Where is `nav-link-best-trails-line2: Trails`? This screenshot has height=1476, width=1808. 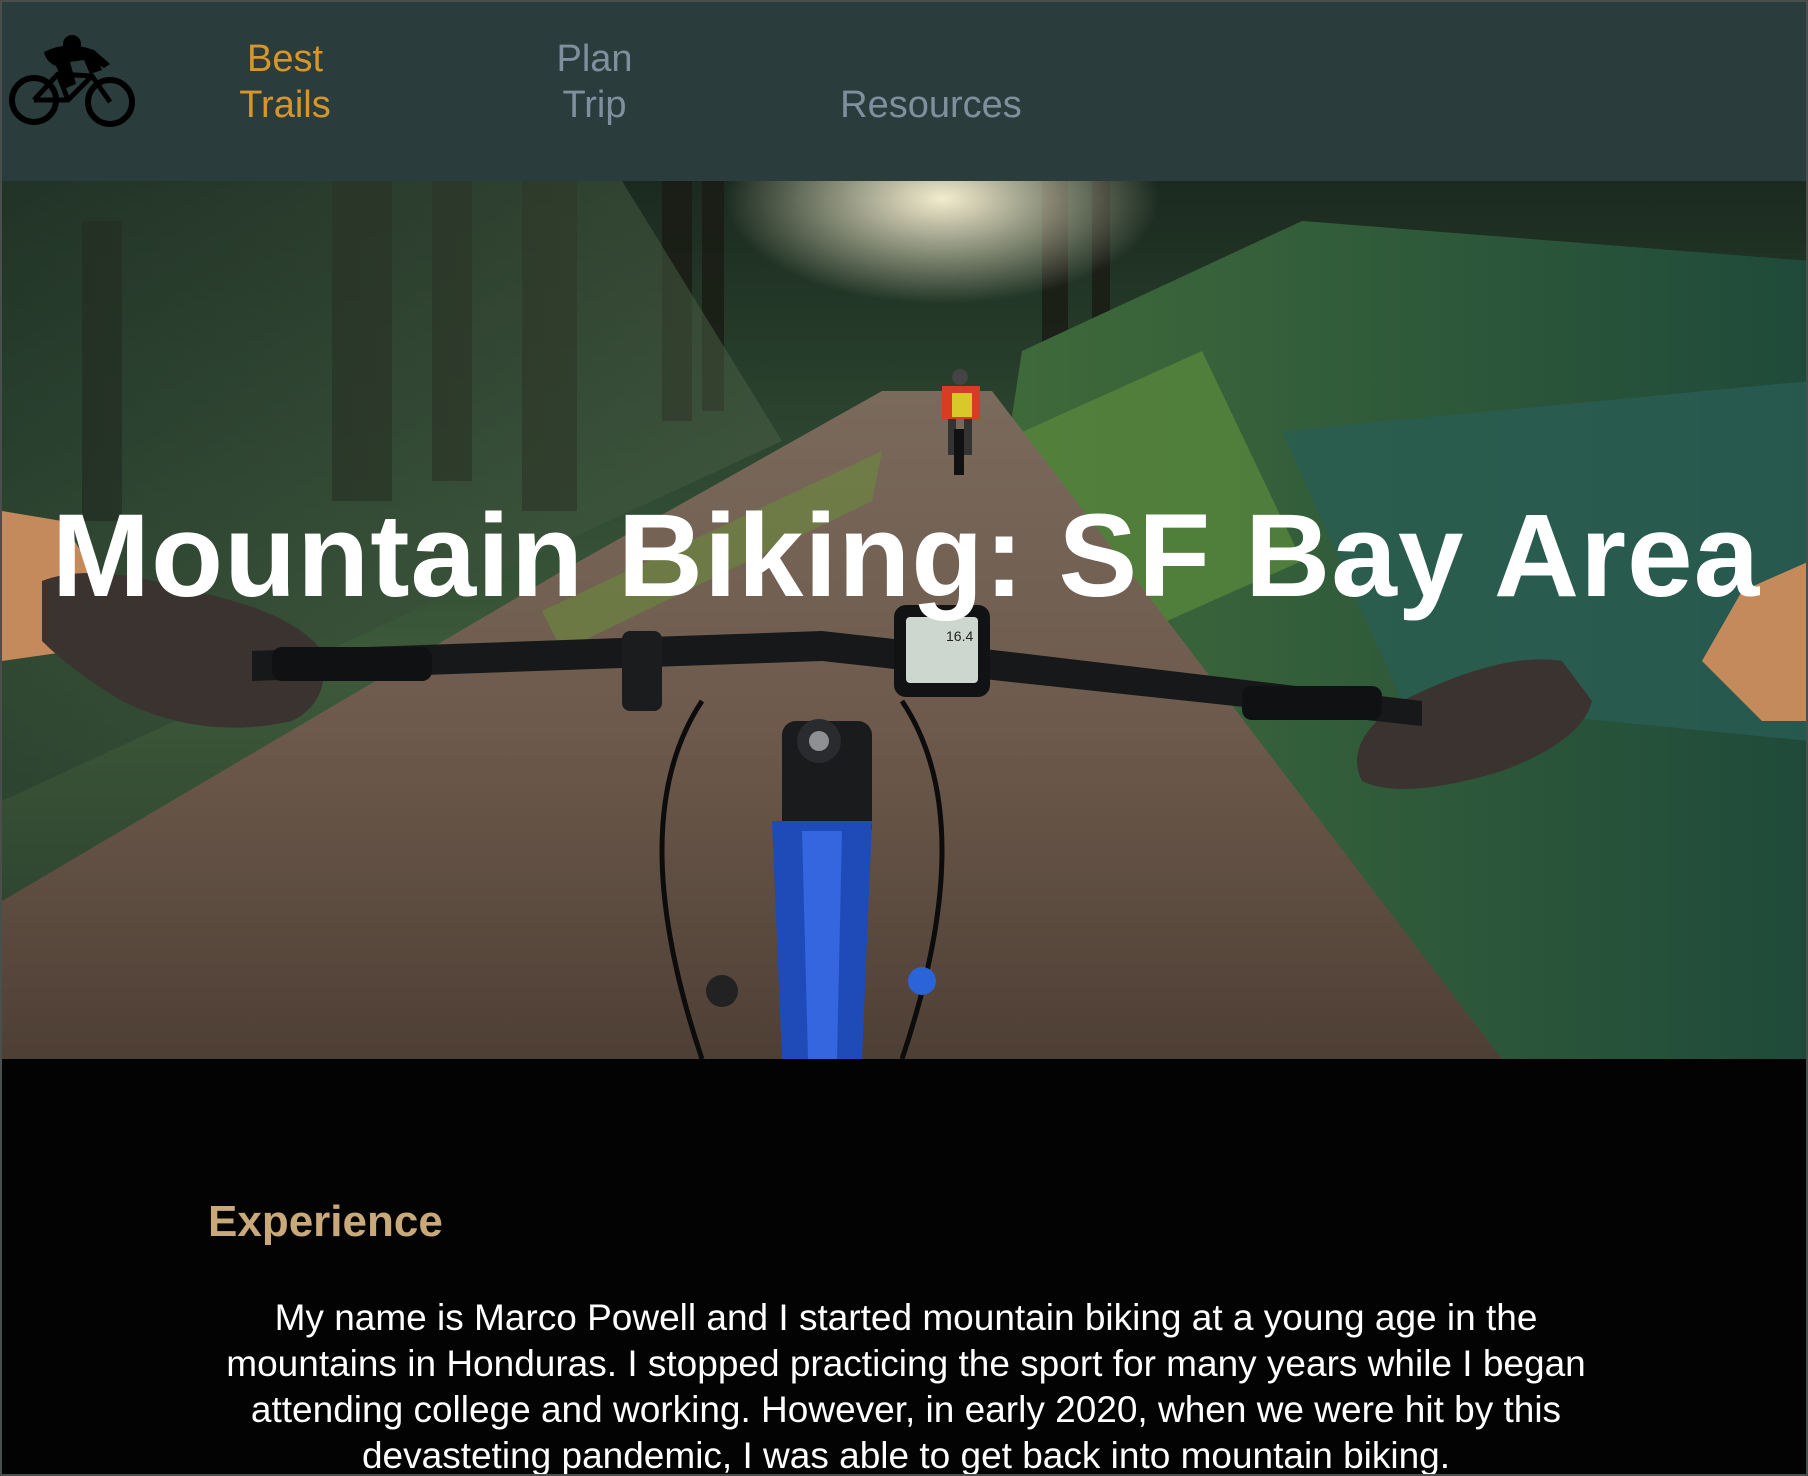
nav-link-best-trails-line2: Trails is located at coordinates (285, 105).